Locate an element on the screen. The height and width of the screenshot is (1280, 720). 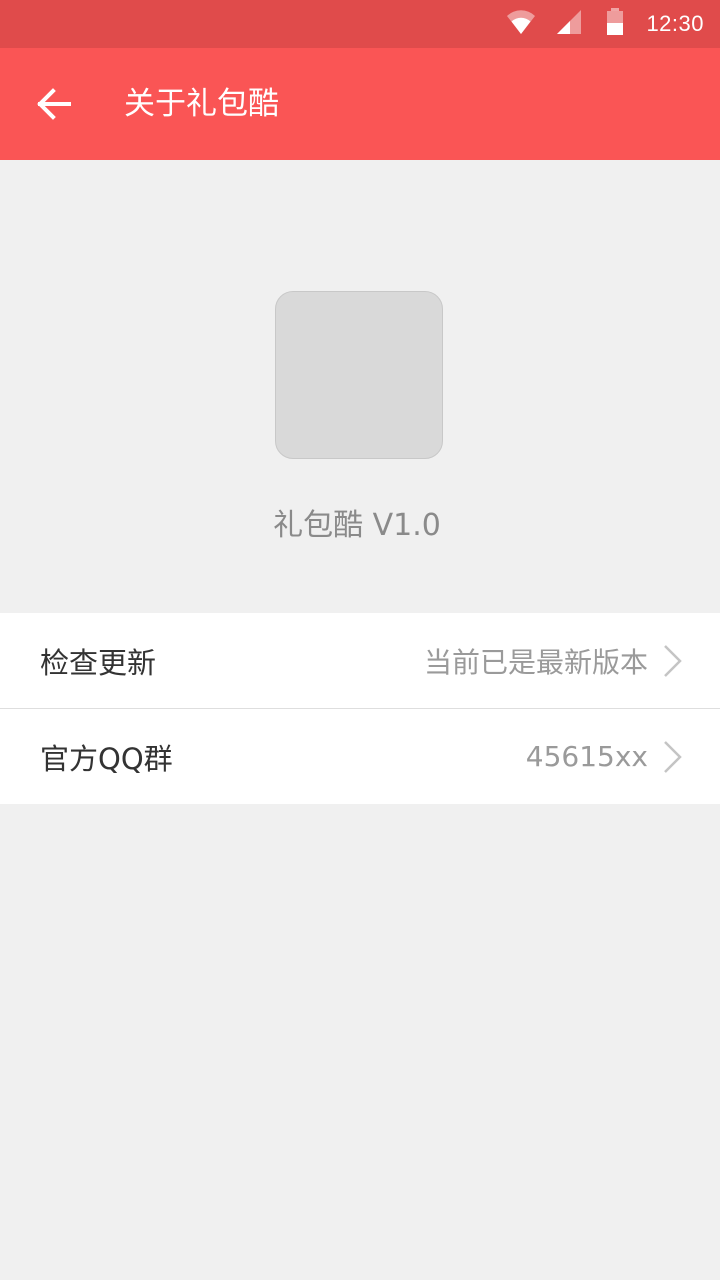
wifi-icon is located at coordinates (521, 24).